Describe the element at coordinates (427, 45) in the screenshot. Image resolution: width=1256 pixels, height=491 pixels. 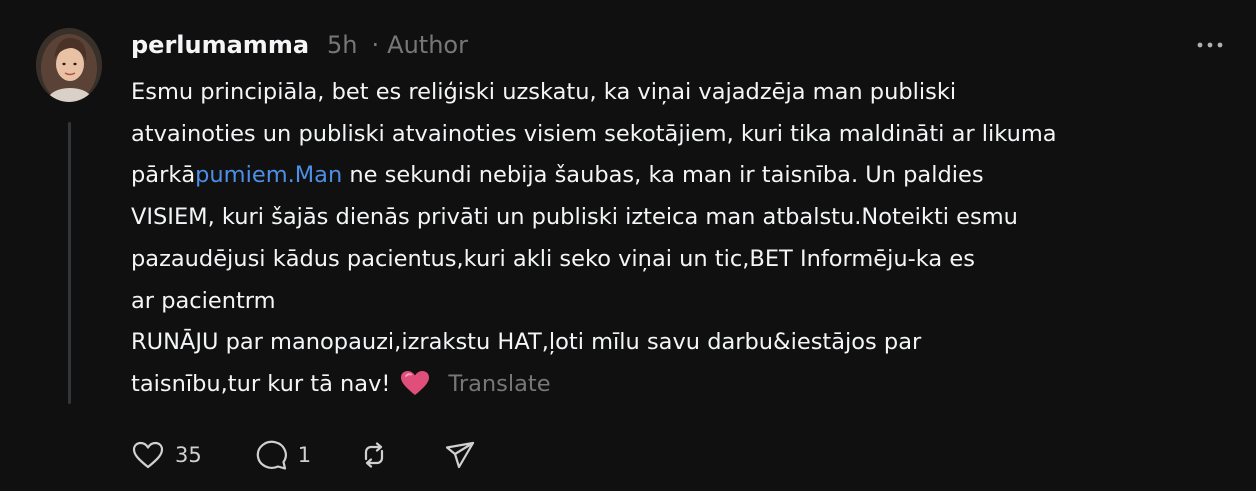
I see `author-badge: Author` at that location.